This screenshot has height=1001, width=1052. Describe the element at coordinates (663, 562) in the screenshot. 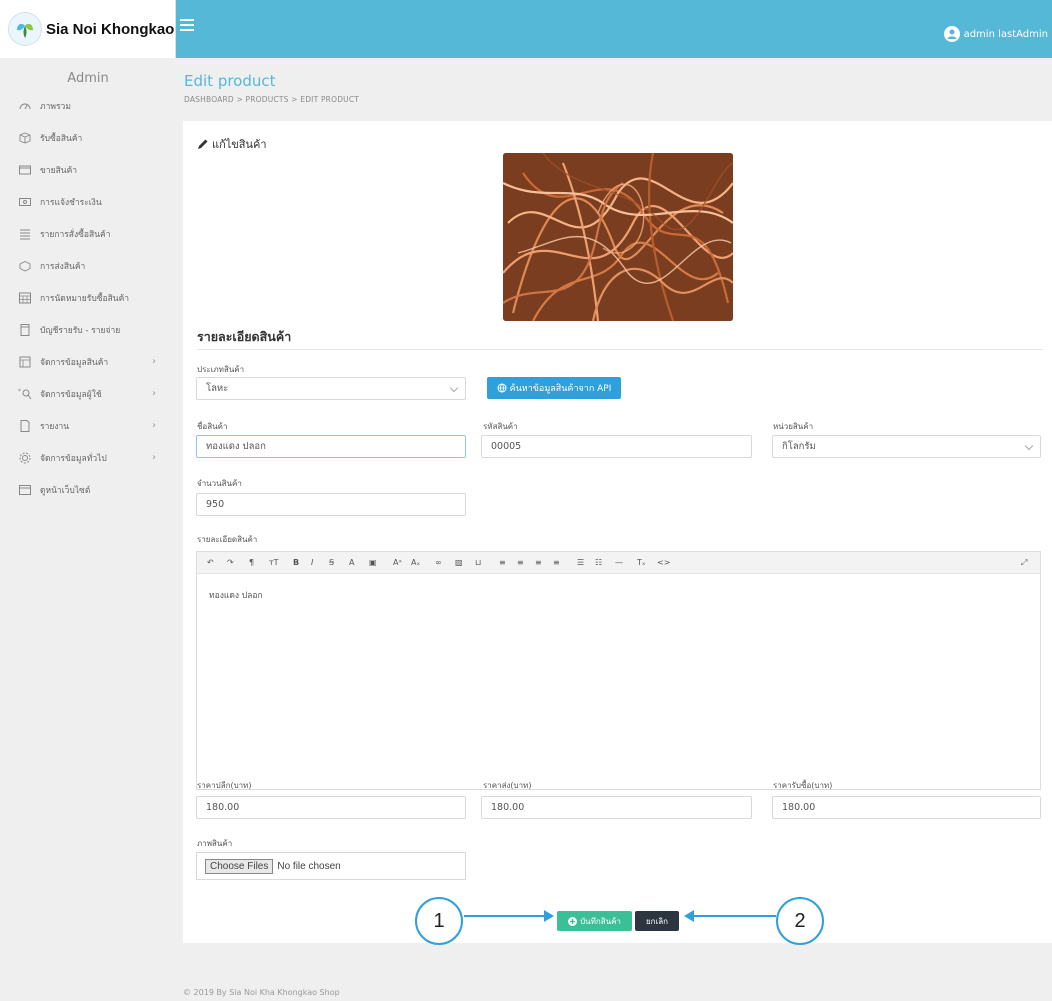

I see `code-view-icon: <>` at that location.